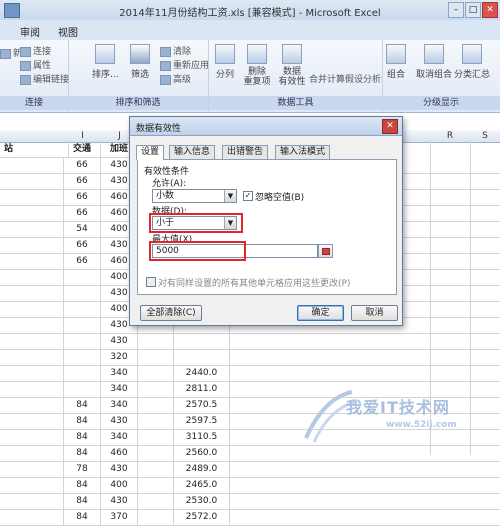 This screenshot has width=500, height=526. Describe the element at coordinates (82, 470) in the screenshot. I see `cell-i: 78` at that location.